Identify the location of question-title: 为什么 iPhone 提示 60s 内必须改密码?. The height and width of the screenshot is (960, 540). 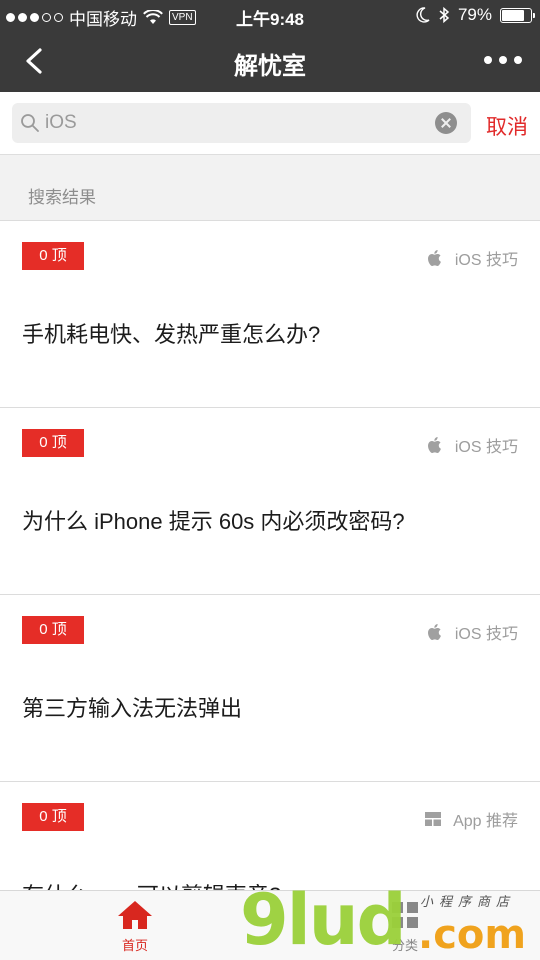
(213, 520).